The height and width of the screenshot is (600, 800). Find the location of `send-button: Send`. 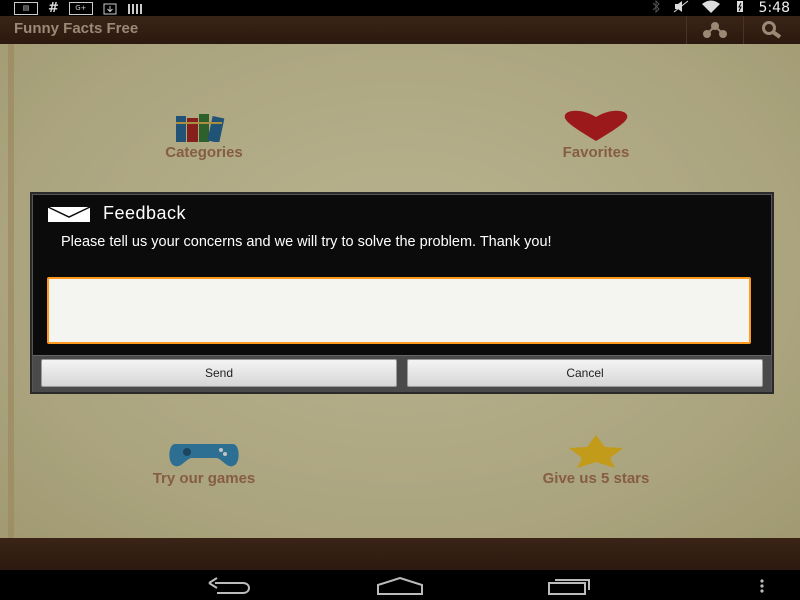

send-button: Send is located at coordinates (219, 373).